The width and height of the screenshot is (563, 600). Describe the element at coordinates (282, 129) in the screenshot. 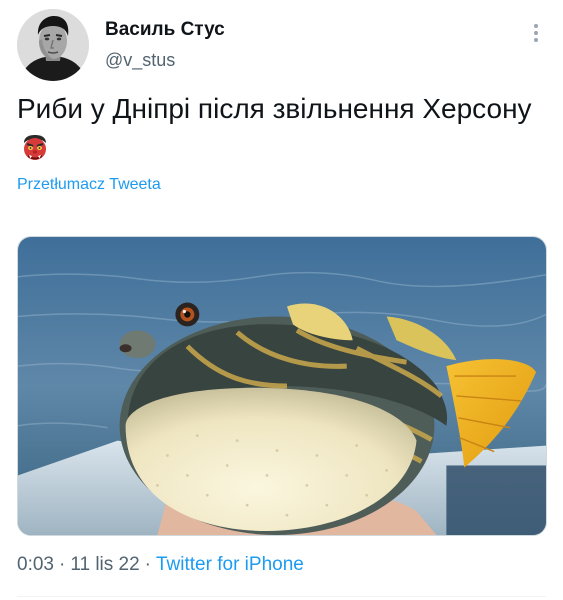

I see `tweet-text: Риби у Дніпрі після звільнення Херсону` at that location.